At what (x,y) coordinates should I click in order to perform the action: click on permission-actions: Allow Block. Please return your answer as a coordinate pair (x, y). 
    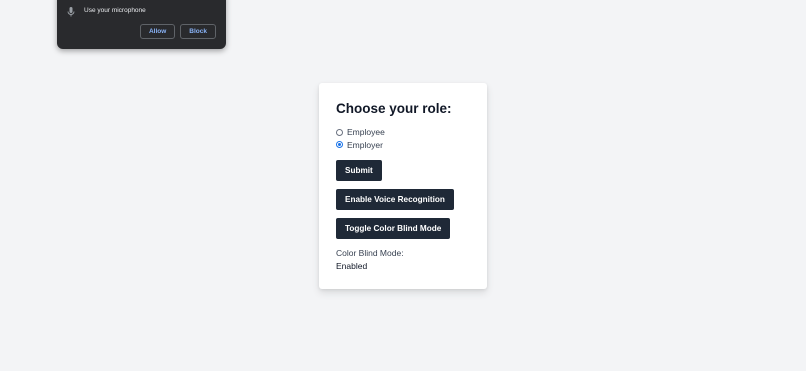
    Looking at the image, I should click on (177, 31).